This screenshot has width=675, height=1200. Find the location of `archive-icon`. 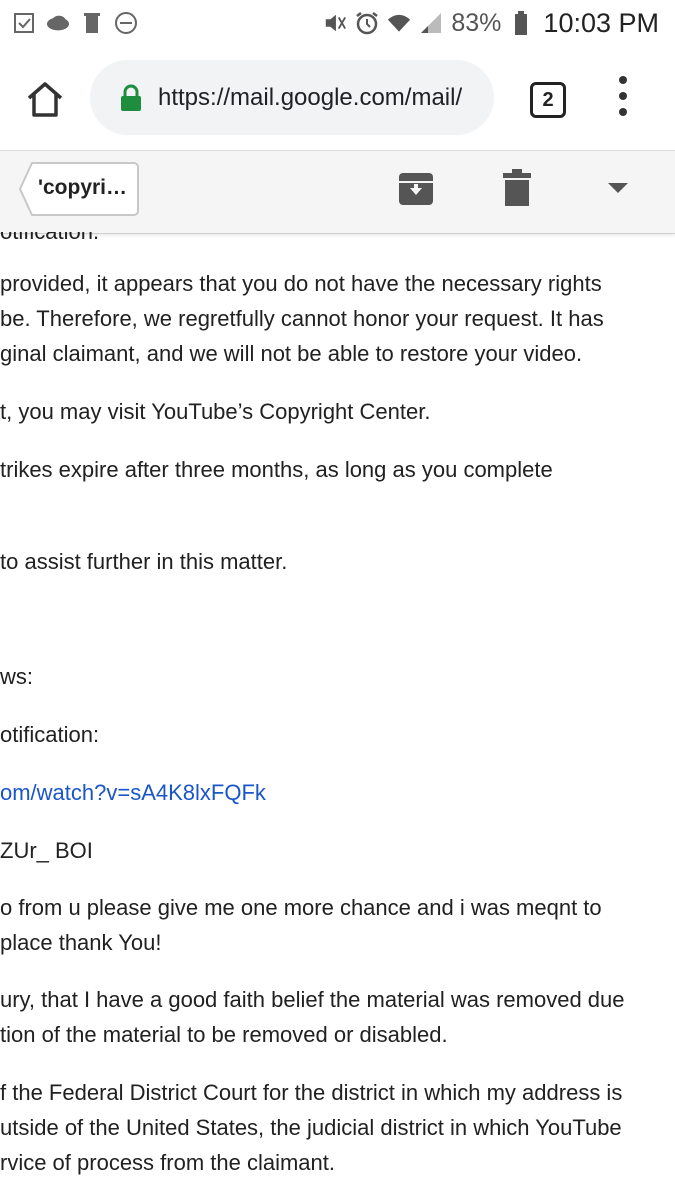

archive-icon is located at coordinates (416, 189).